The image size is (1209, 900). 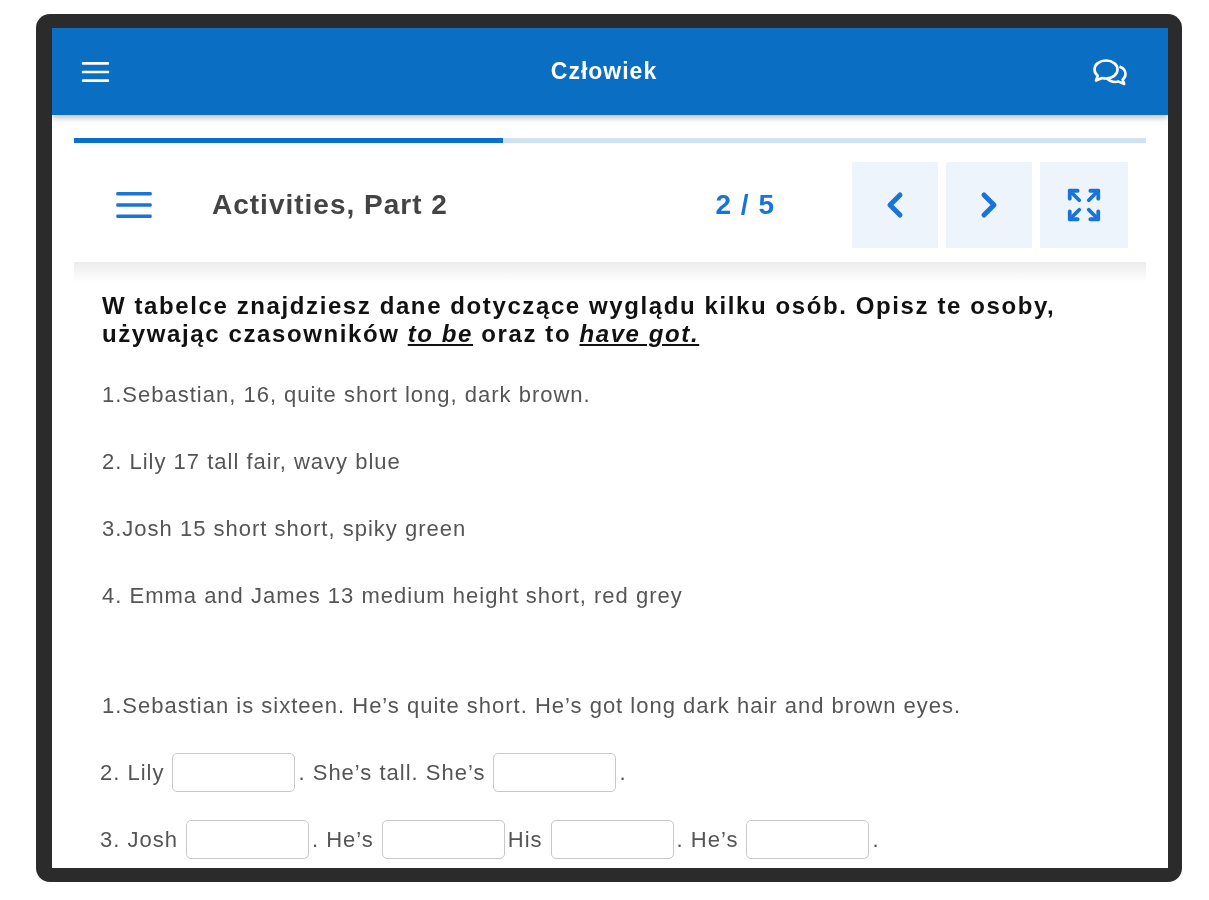 What do you see at coordinates (346, 395) in the screenshot?
I see `data-line: 1.Sebastian, 16, quite short long, dark brown.` at bounding box center [346, 395].